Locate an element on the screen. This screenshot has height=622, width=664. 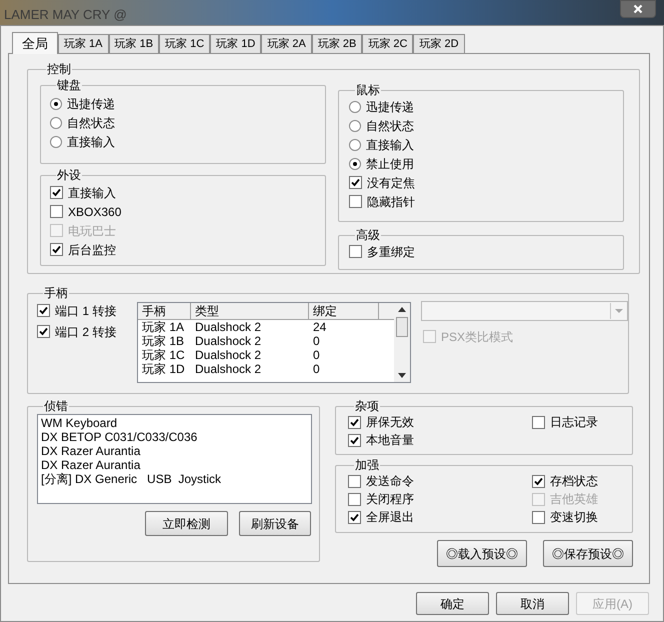
scrollbar is located at coordinates (402, 342).